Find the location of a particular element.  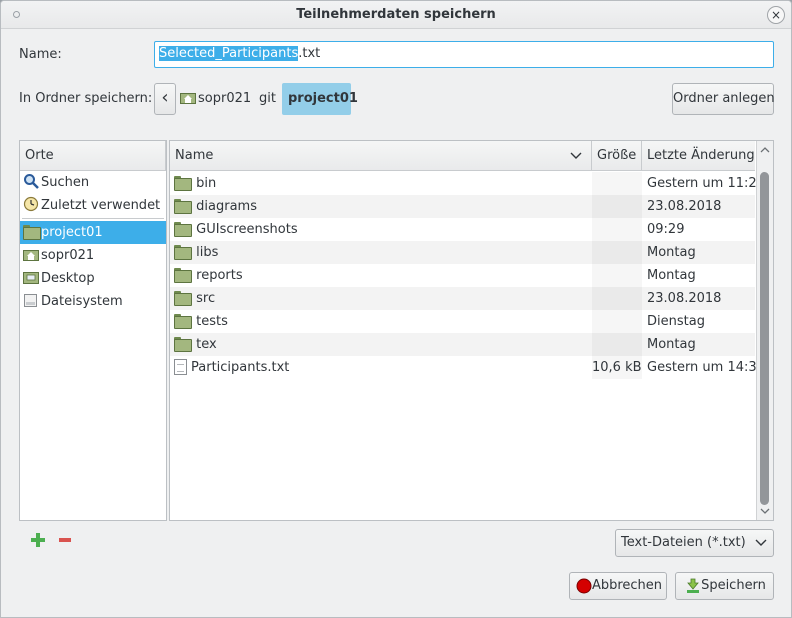

file-name: Participants.txt is located at coordinates (240, 367).